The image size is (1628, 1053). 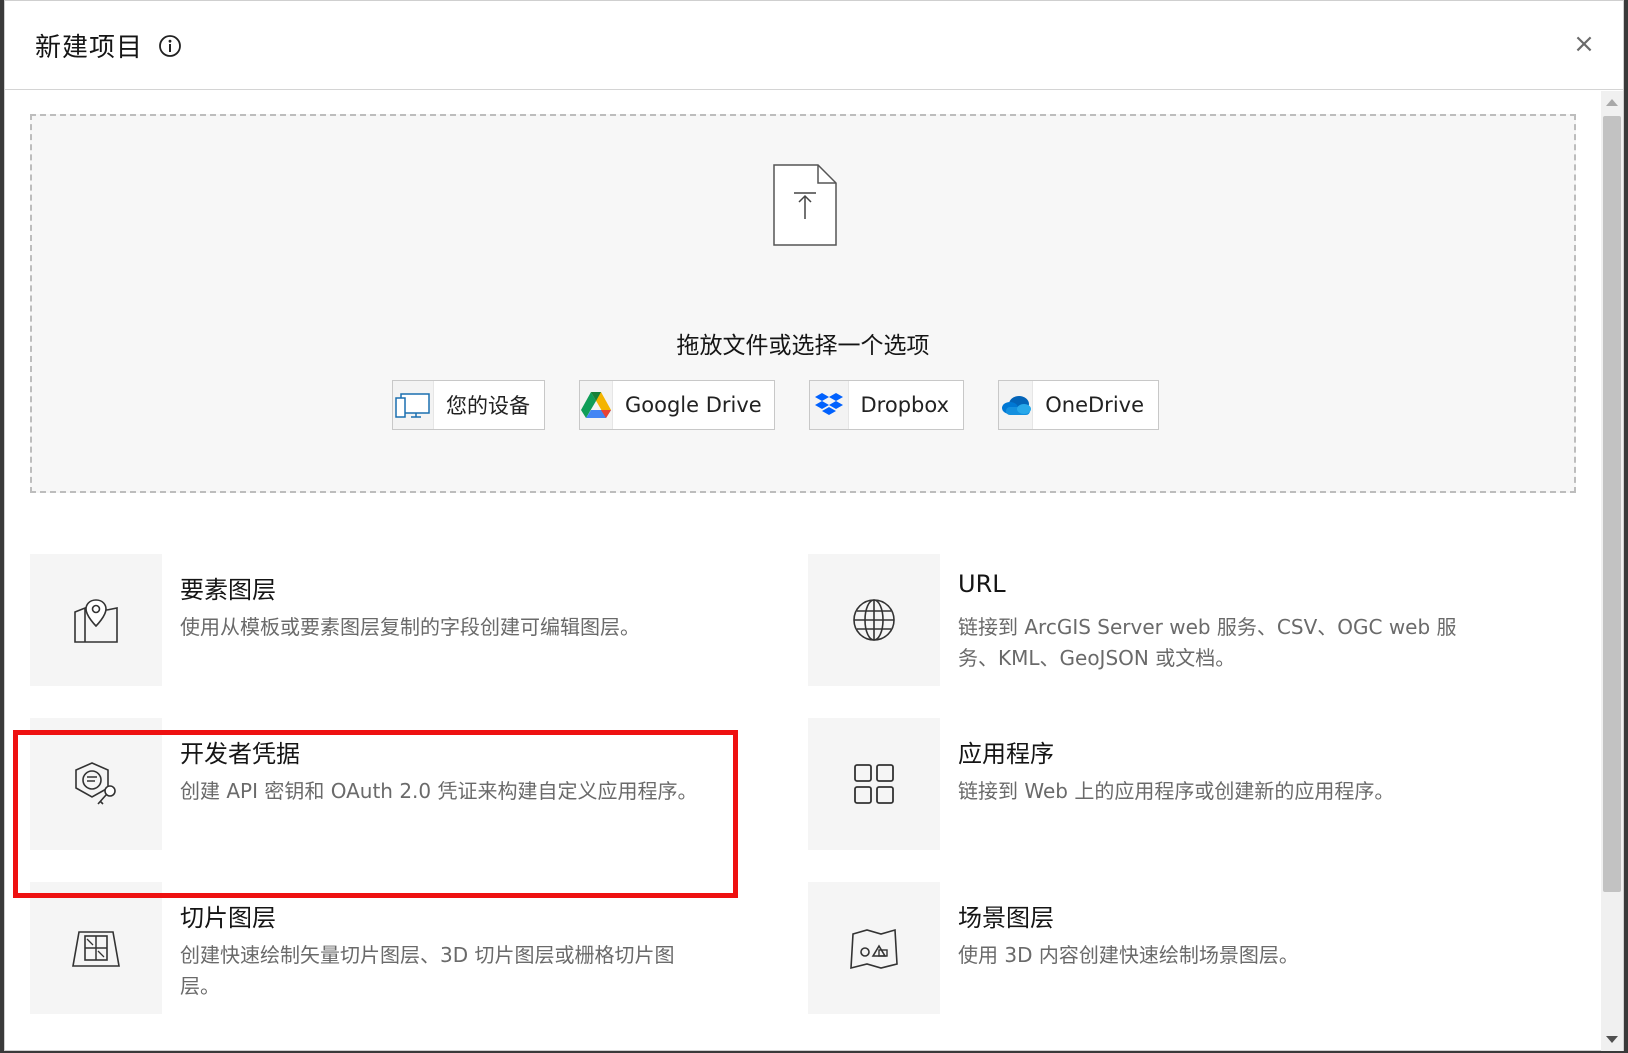 I want to click on dropbox-button: Dropbox, so click(x=886, y=405).